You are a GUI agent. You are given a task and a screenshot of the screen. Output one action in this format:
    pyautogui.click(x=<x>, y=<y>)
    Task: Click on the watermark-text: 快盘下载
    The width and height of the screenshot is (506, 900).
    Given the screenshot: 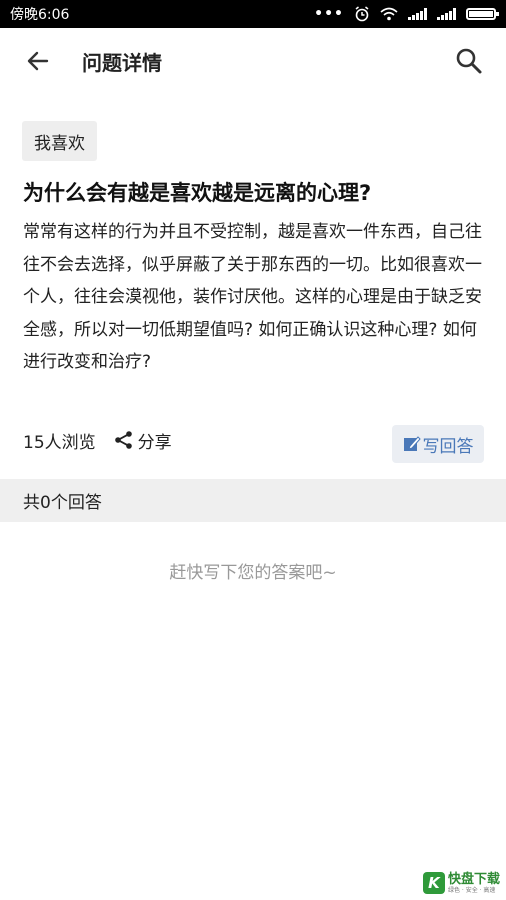 What is the action you would take?
    pyautogui.click(x=473, y=879)
    